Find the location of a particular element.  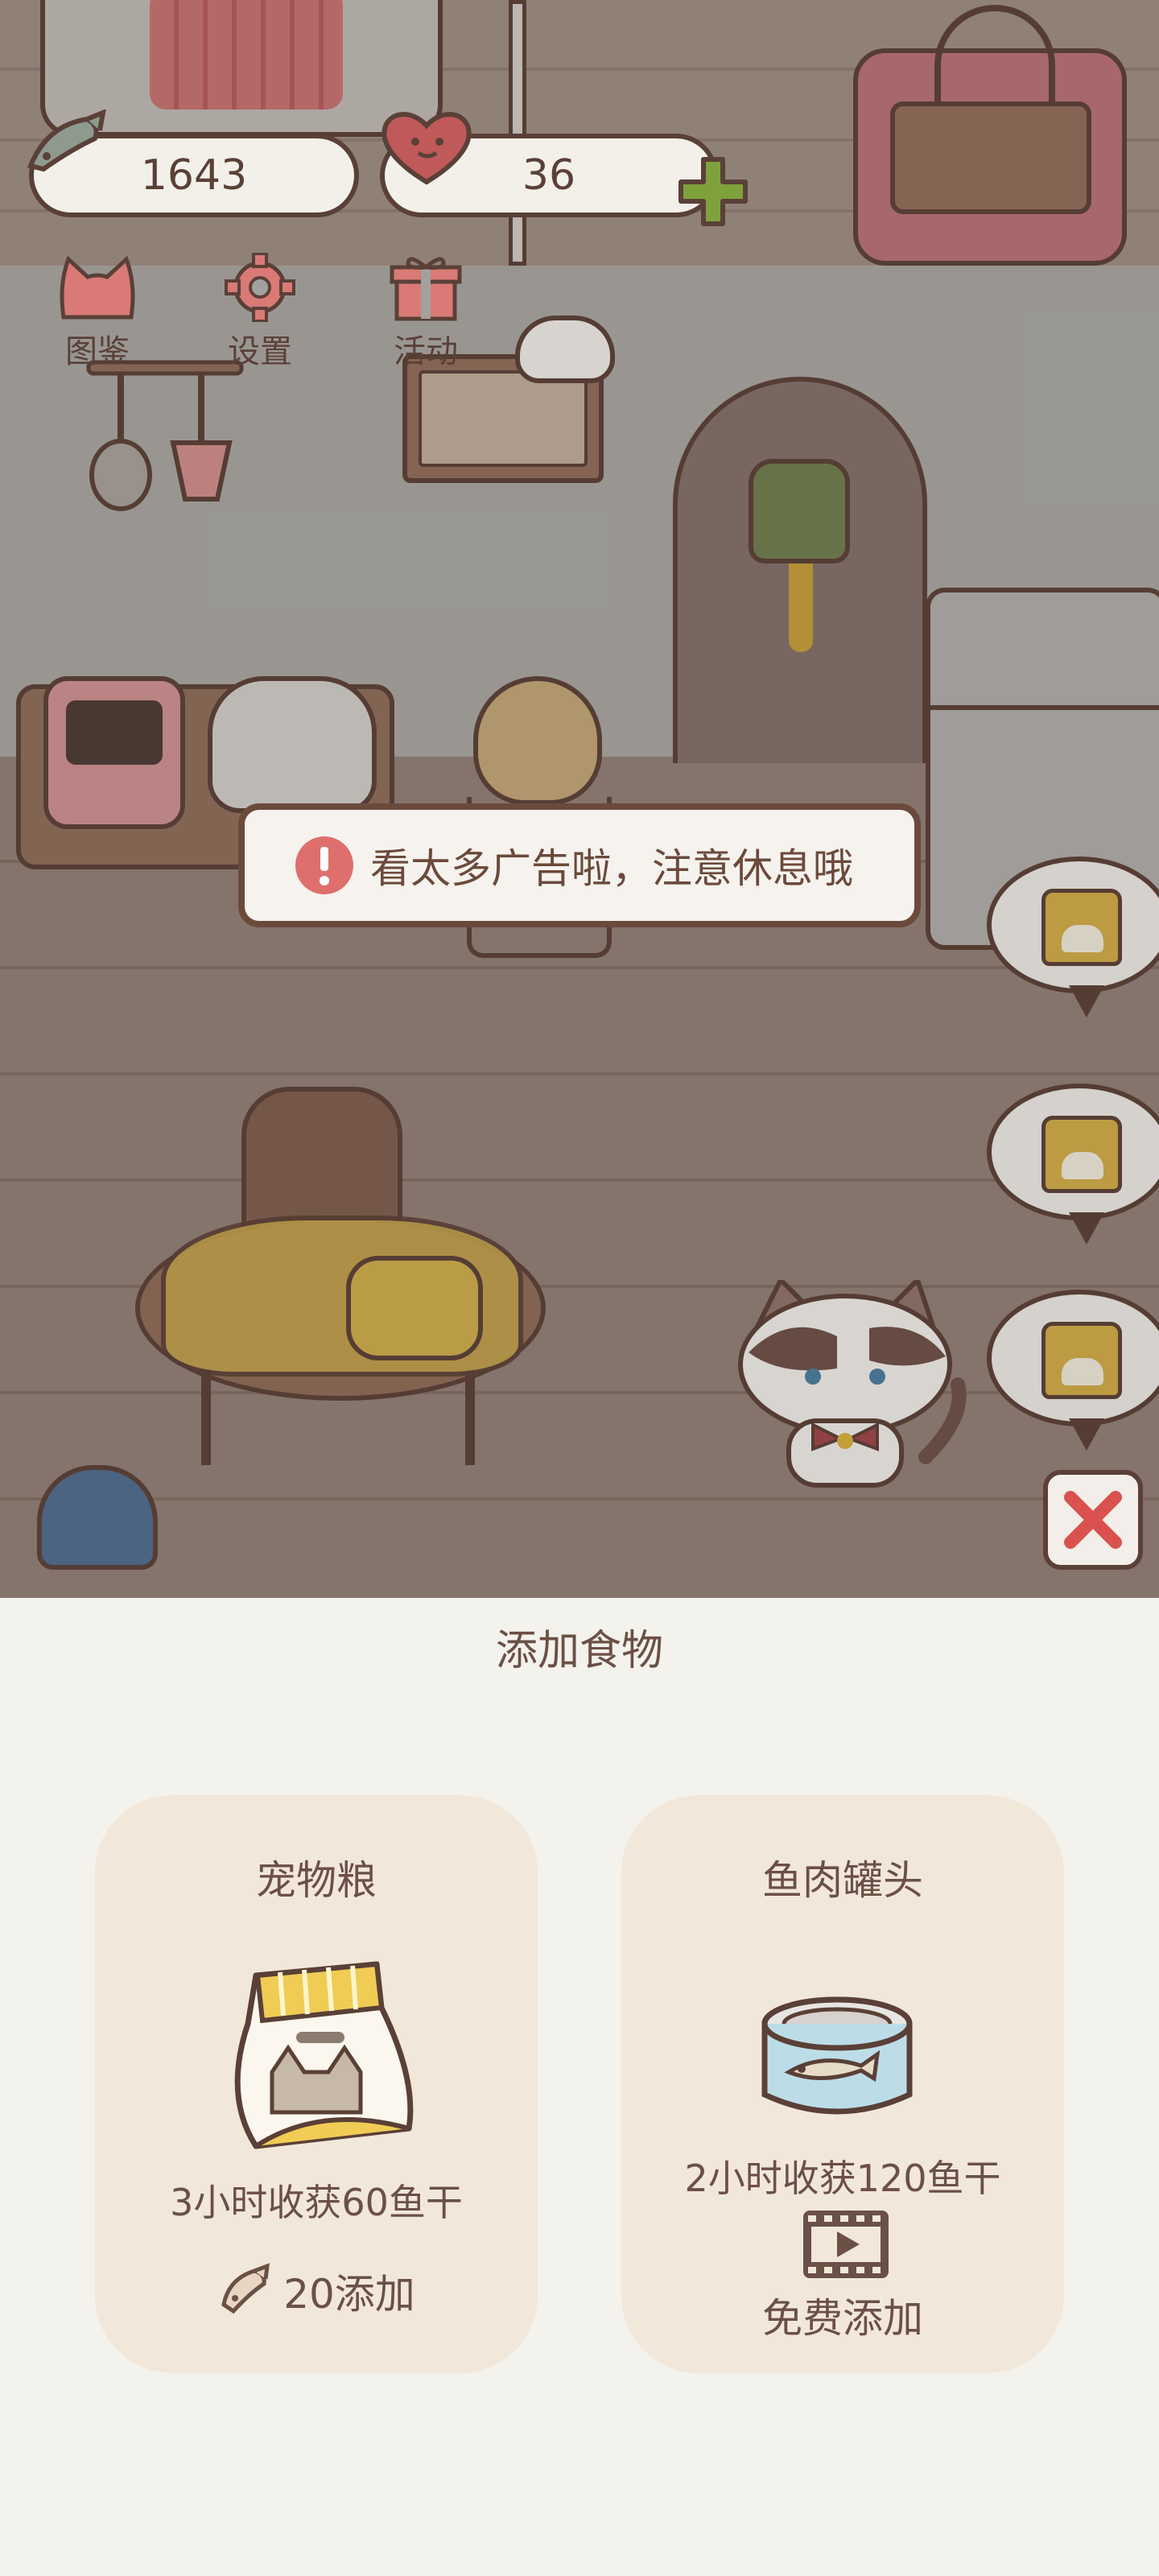

add-hearts-plus-icon is located at coordinates (713, 191).